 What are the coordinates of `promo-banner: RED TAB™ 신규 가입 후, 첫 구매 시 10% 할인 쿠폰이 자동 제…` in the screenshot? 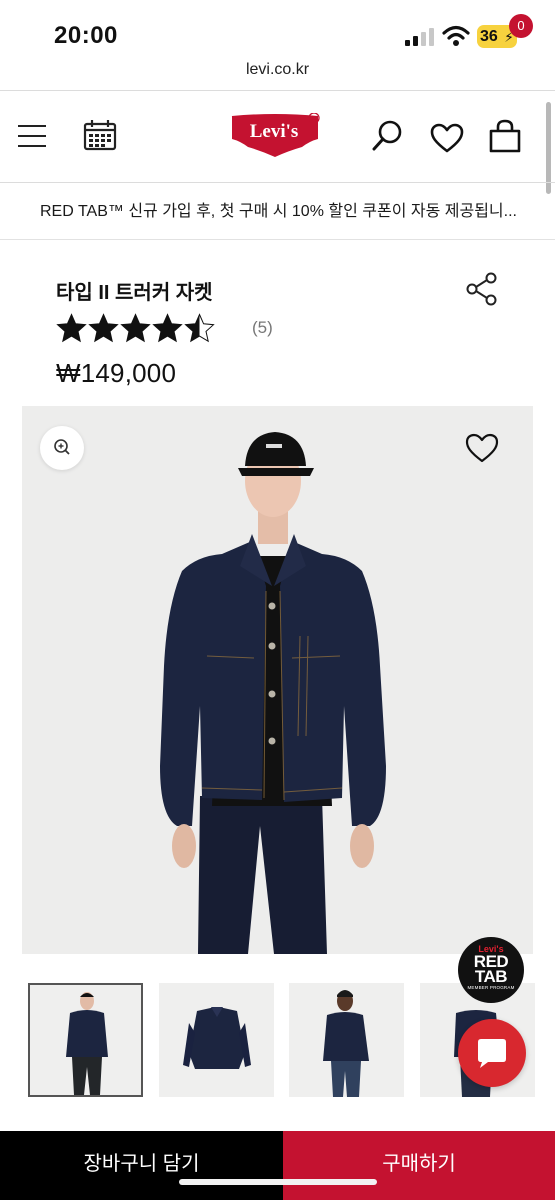 It's located at (277, 211).